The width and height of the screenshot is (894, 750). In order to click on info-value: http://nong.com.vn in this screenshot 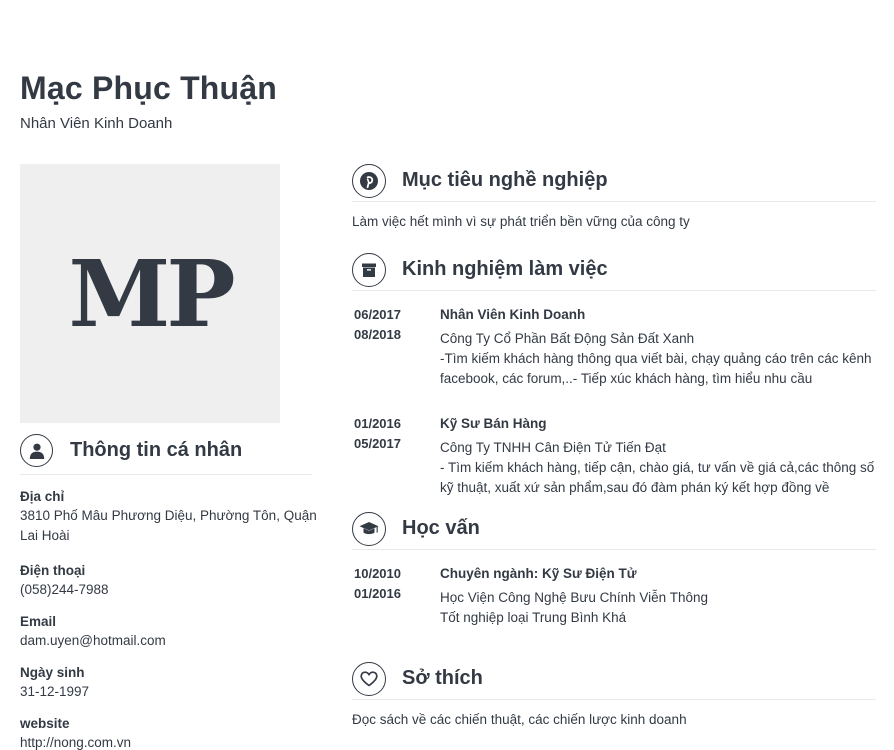, I will do `click(76, 742)`.